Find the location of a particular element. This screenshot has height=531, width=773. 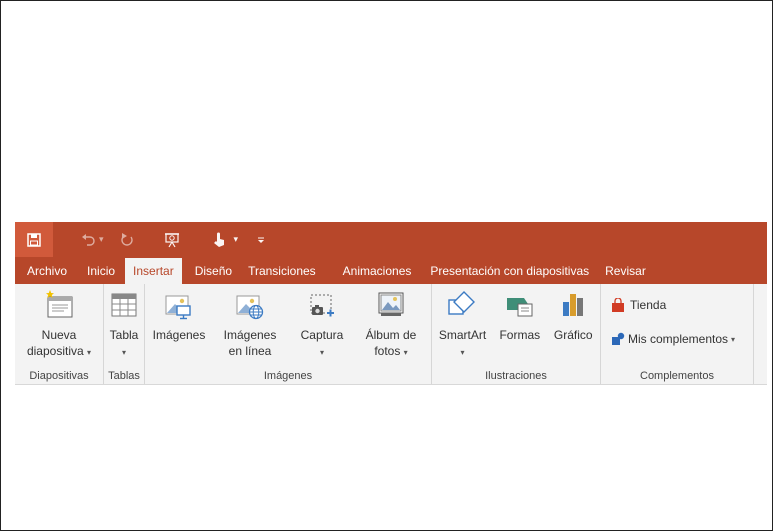

save-button is located at coordinates (34, 239).